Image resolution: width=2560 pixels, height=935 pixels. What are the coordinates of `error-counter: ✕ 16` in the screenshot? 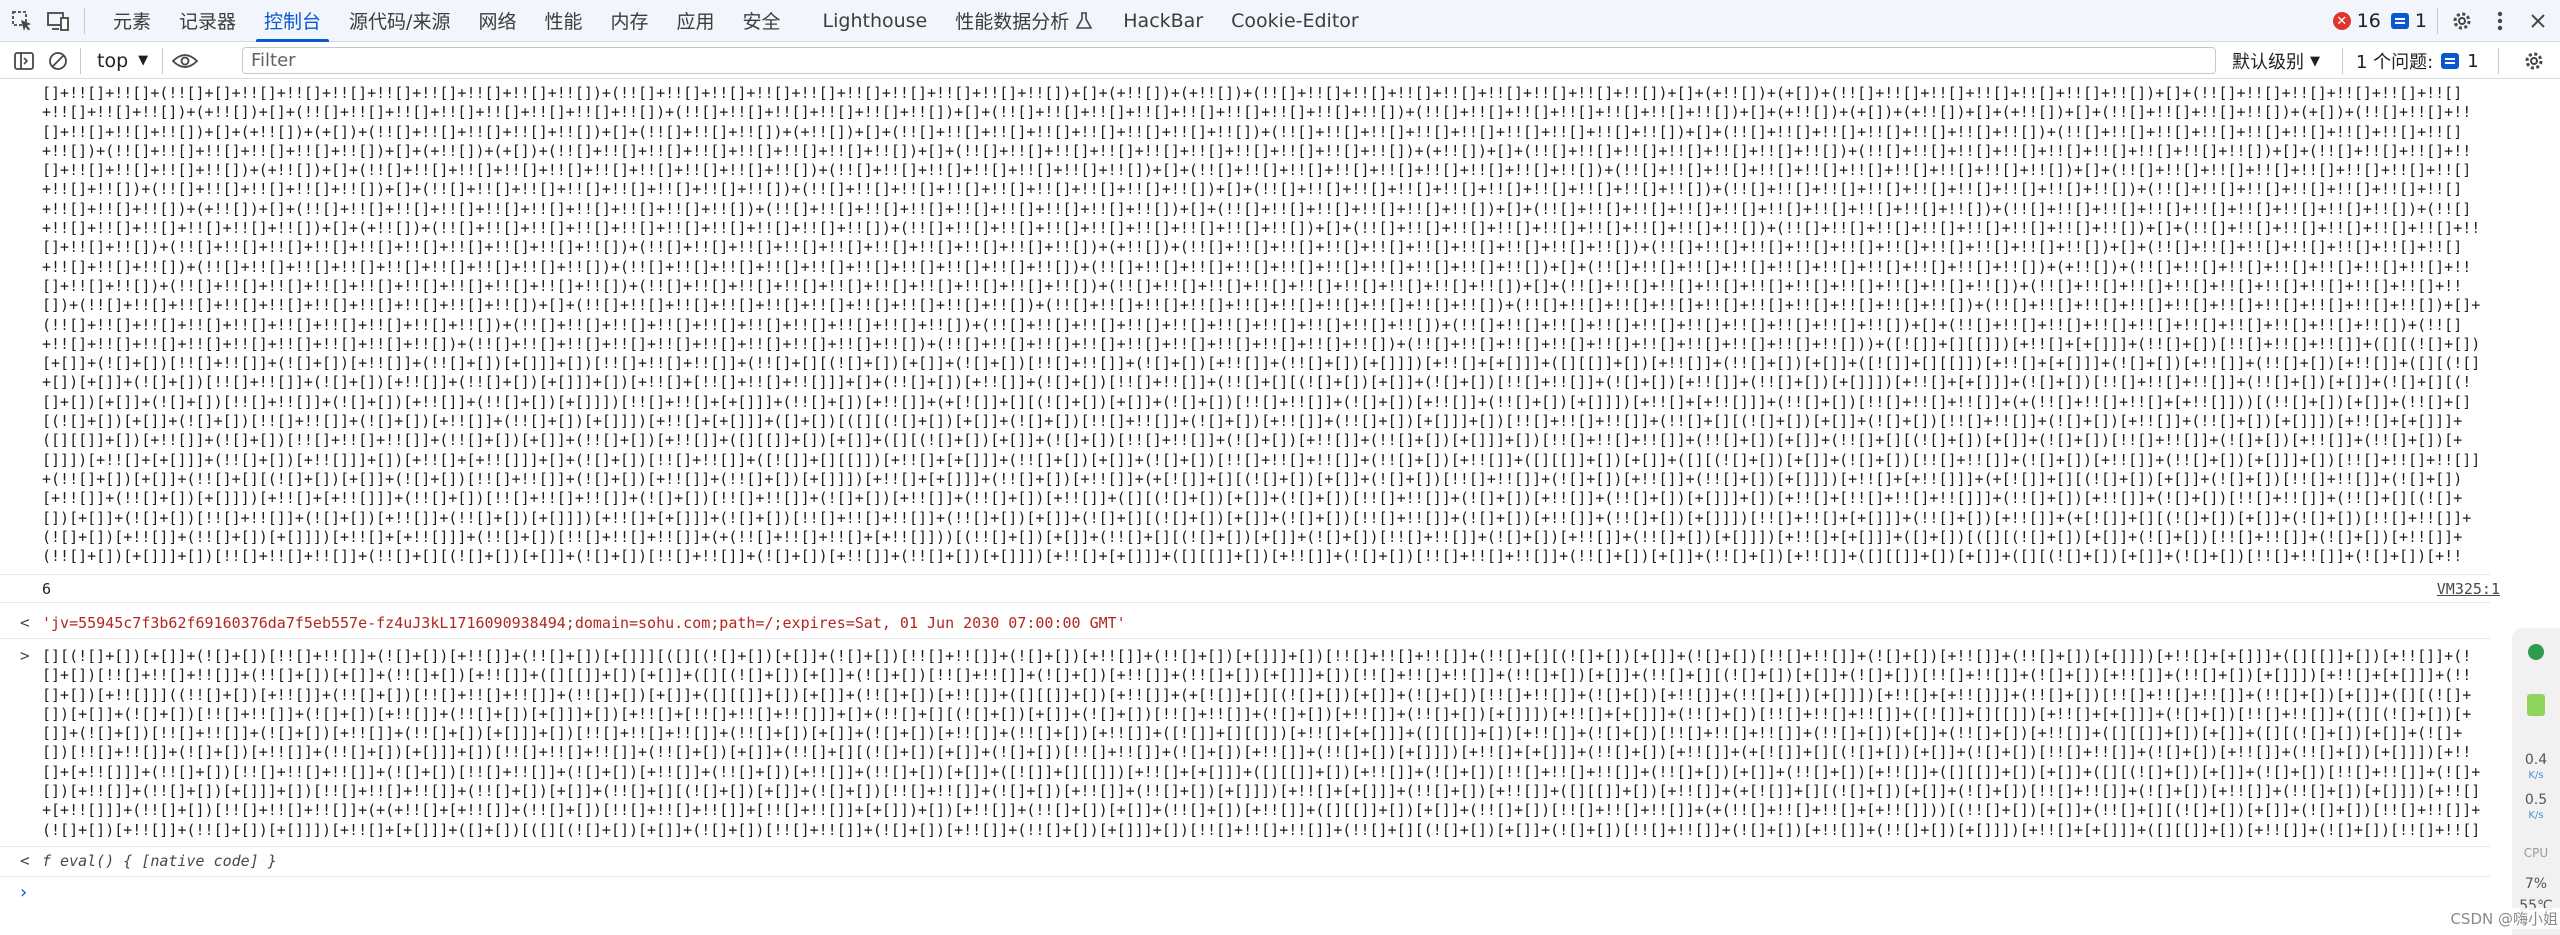 It's located at (2356, 21).